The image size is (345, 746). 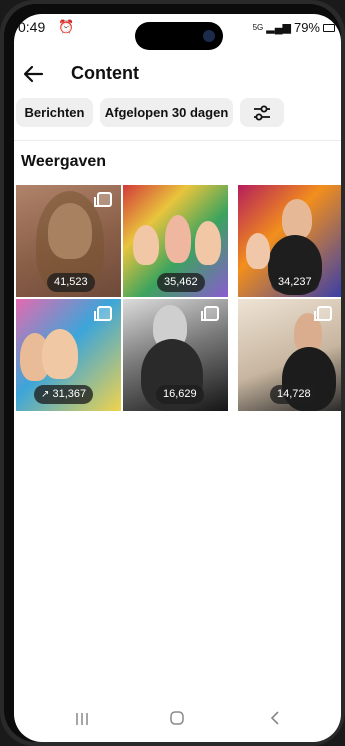 What do you see at coordinates (209, 36) in the screenshot?
I see `camera-icon` at bounding box center [209, 36].